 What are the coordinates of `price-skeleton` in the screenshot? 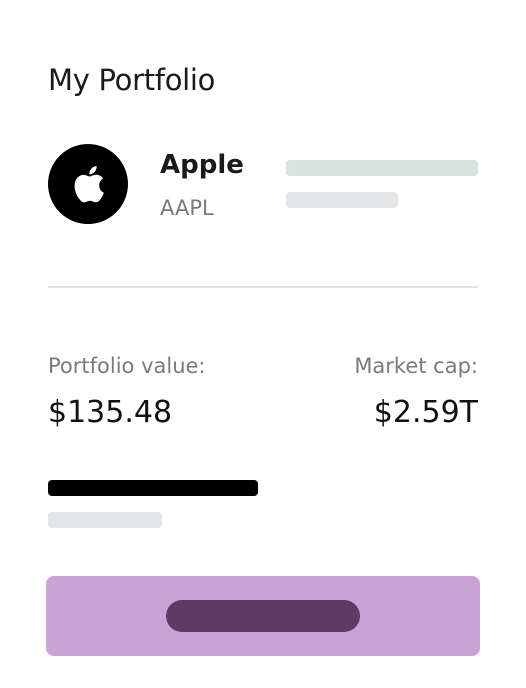 It's located at (382, 168).